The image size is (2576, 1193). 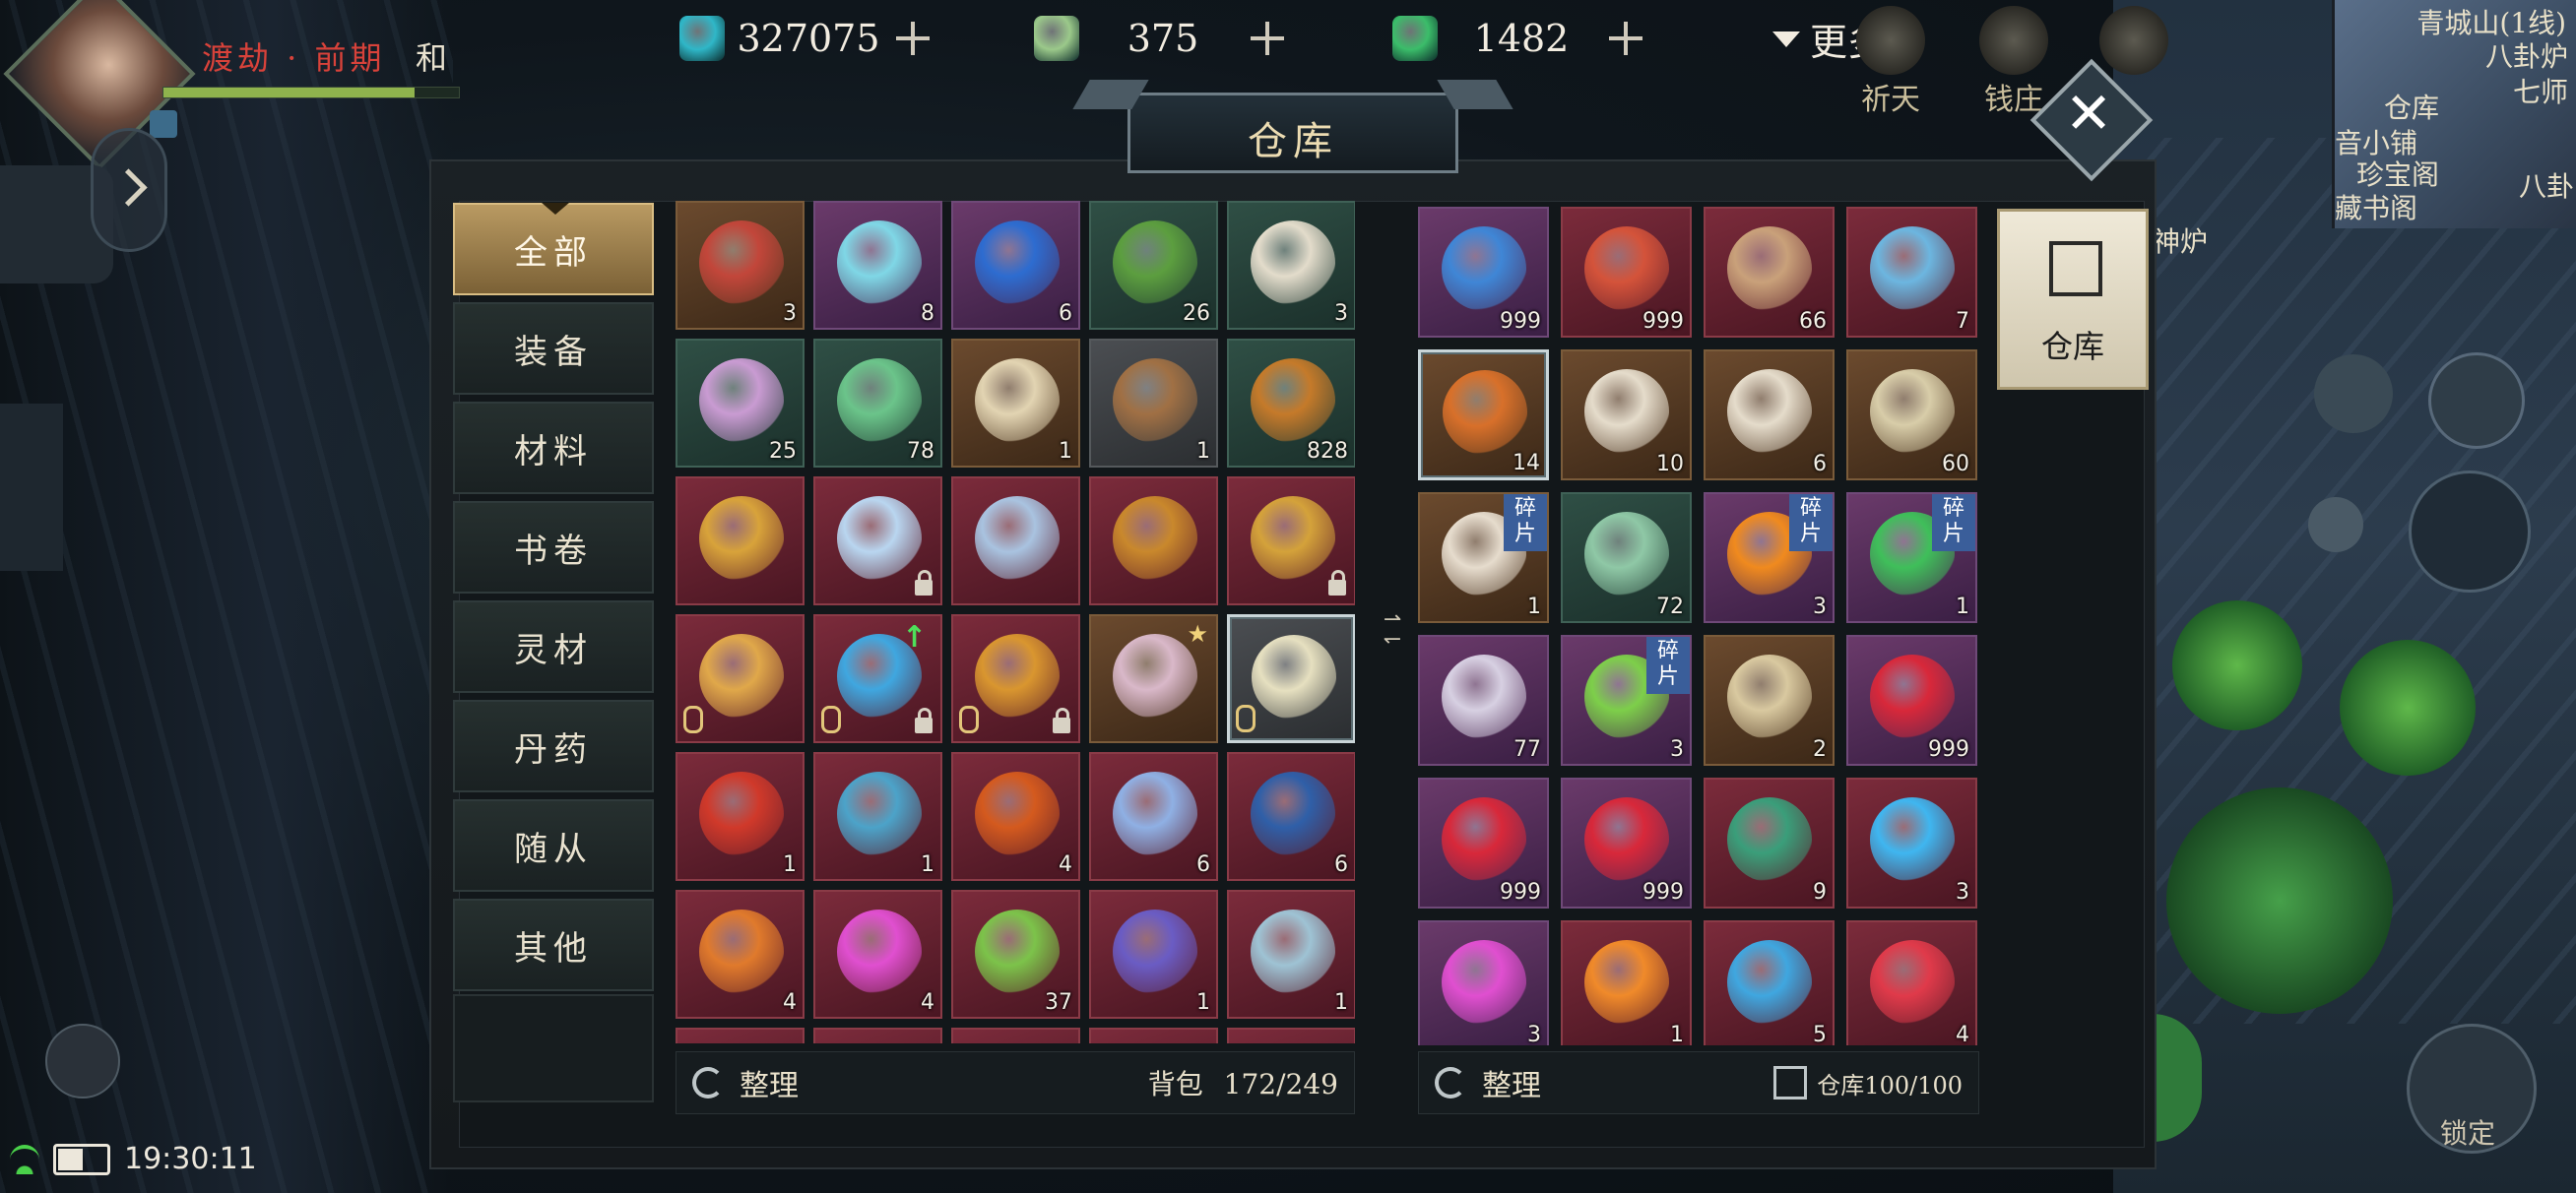 I want to click on warehouse-slot: 60, so click(x=1911, y=414).